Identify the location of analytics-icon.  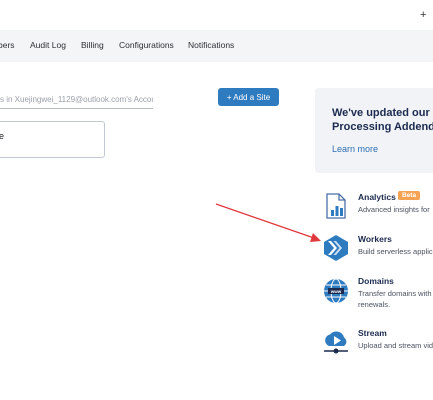
(336, 206).